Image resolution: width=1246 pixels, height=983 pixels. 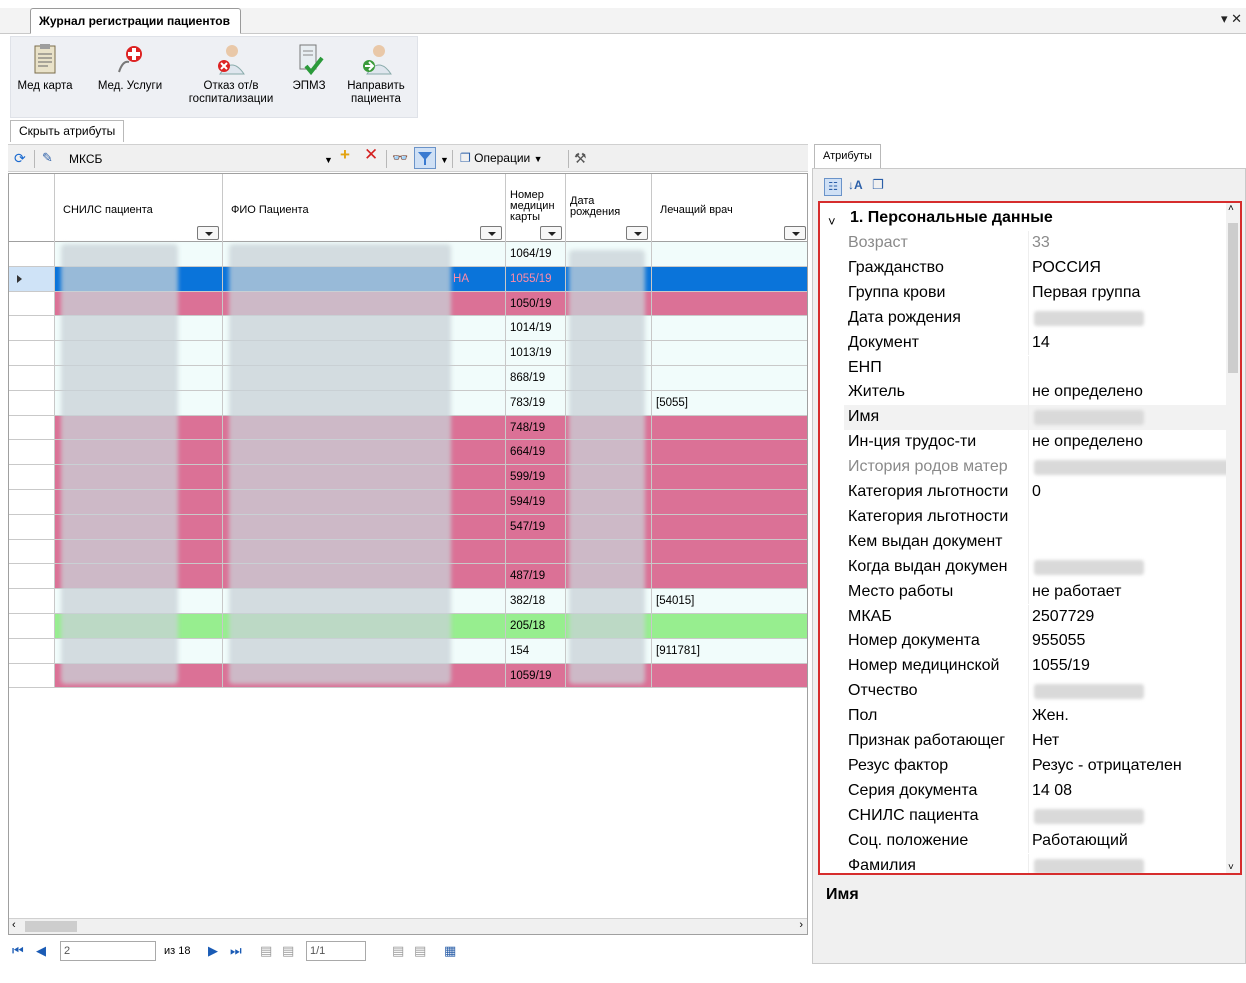 I want to click on cell-doctor: [911781], so click(x=729, y=650).